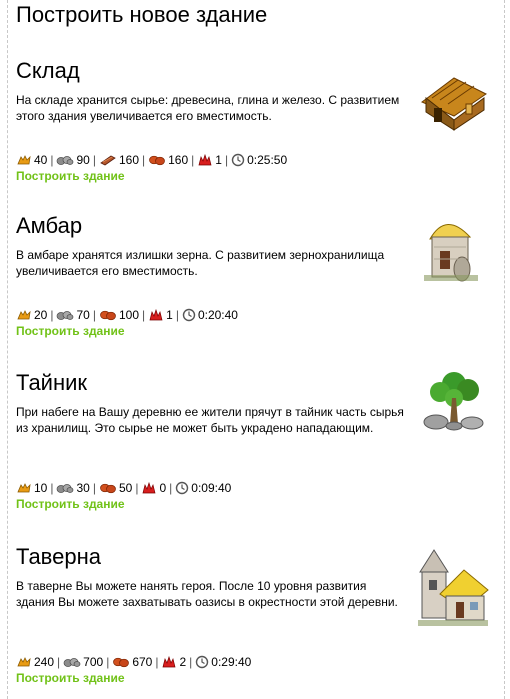  I want to click on iron-cost: 160, so click(119, 160).